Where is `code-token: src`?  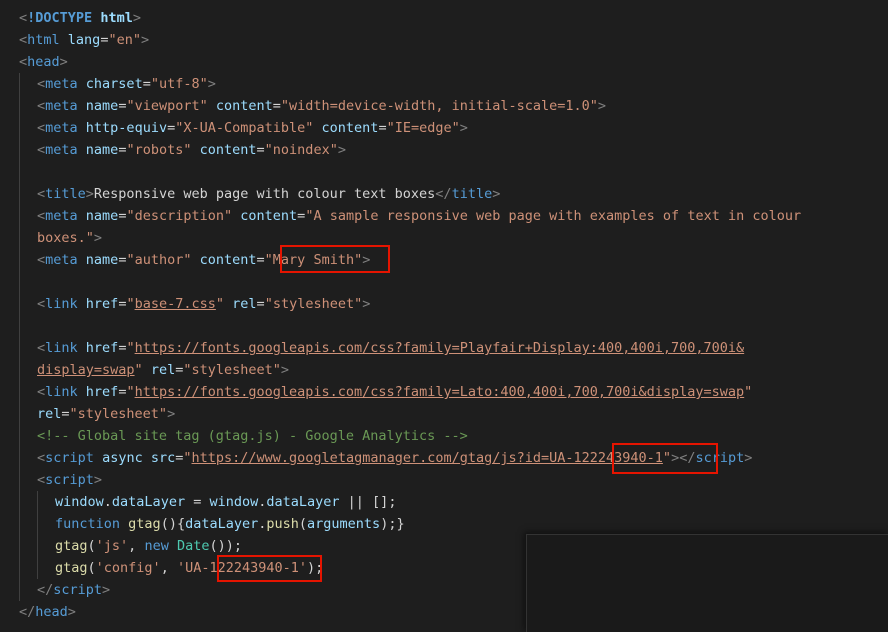
code-token: src is located at coordinates (163, 458).